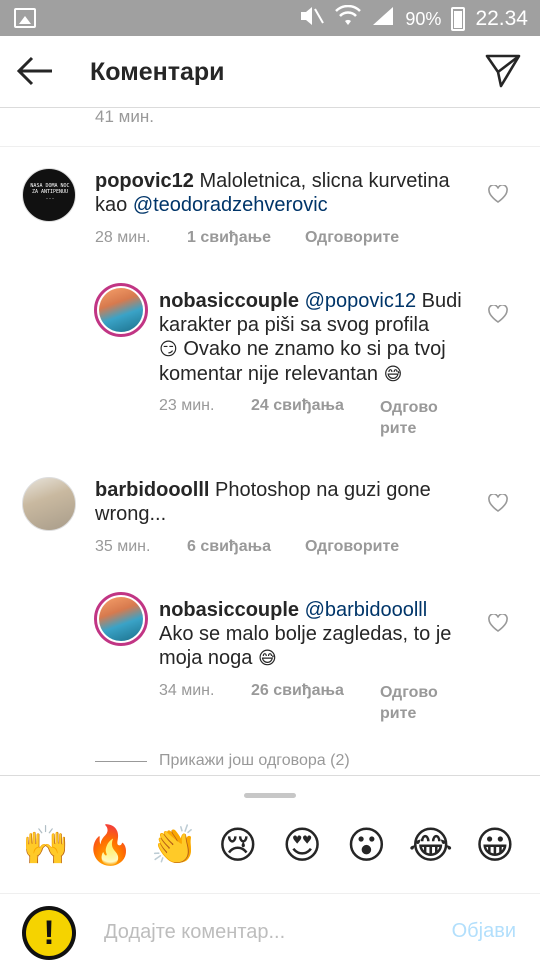 The height and width of the screenshot is (960, 540). What do you see at coordinates (187, 405) in the screenshot?
I see `comment-time: 23 мин.` at bounding box center [187, 405].